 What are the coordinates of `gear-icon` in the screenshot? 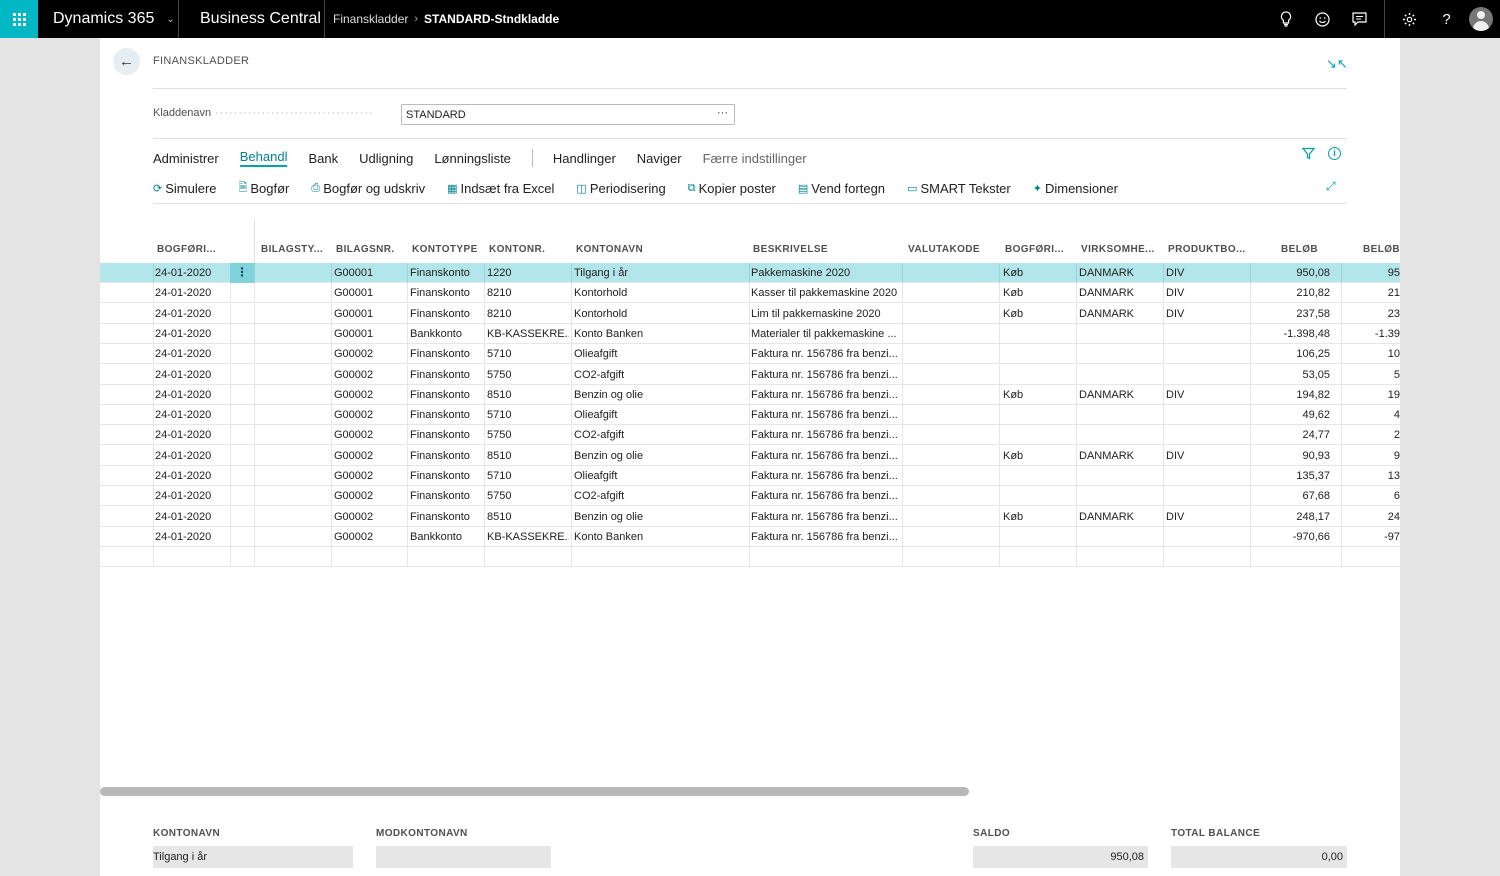 It's located at (1409, 19).